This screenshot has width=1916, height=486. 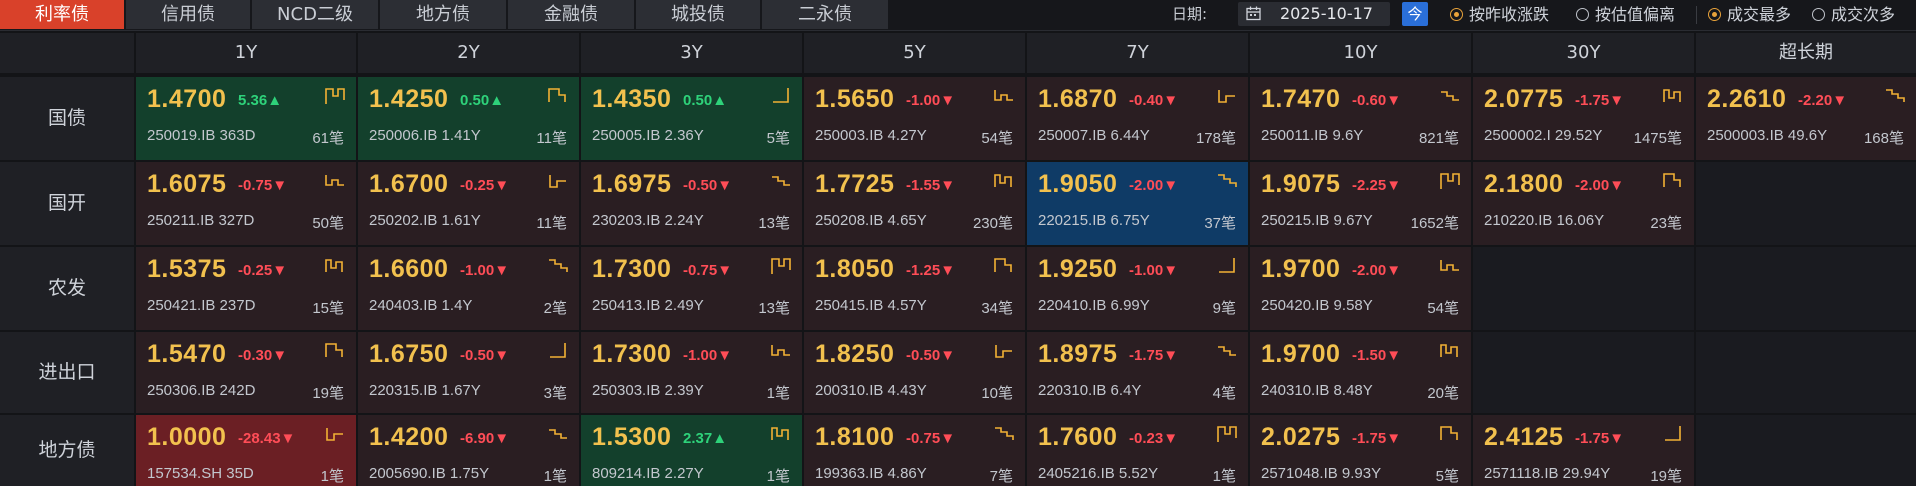 What do you see at coordinates (691, 288) in the screenshot?
I see `quote-cell: 1.7300 -0.75▼ 250413.IB 2.49Y 13笔` at bounding box center [691, 288].